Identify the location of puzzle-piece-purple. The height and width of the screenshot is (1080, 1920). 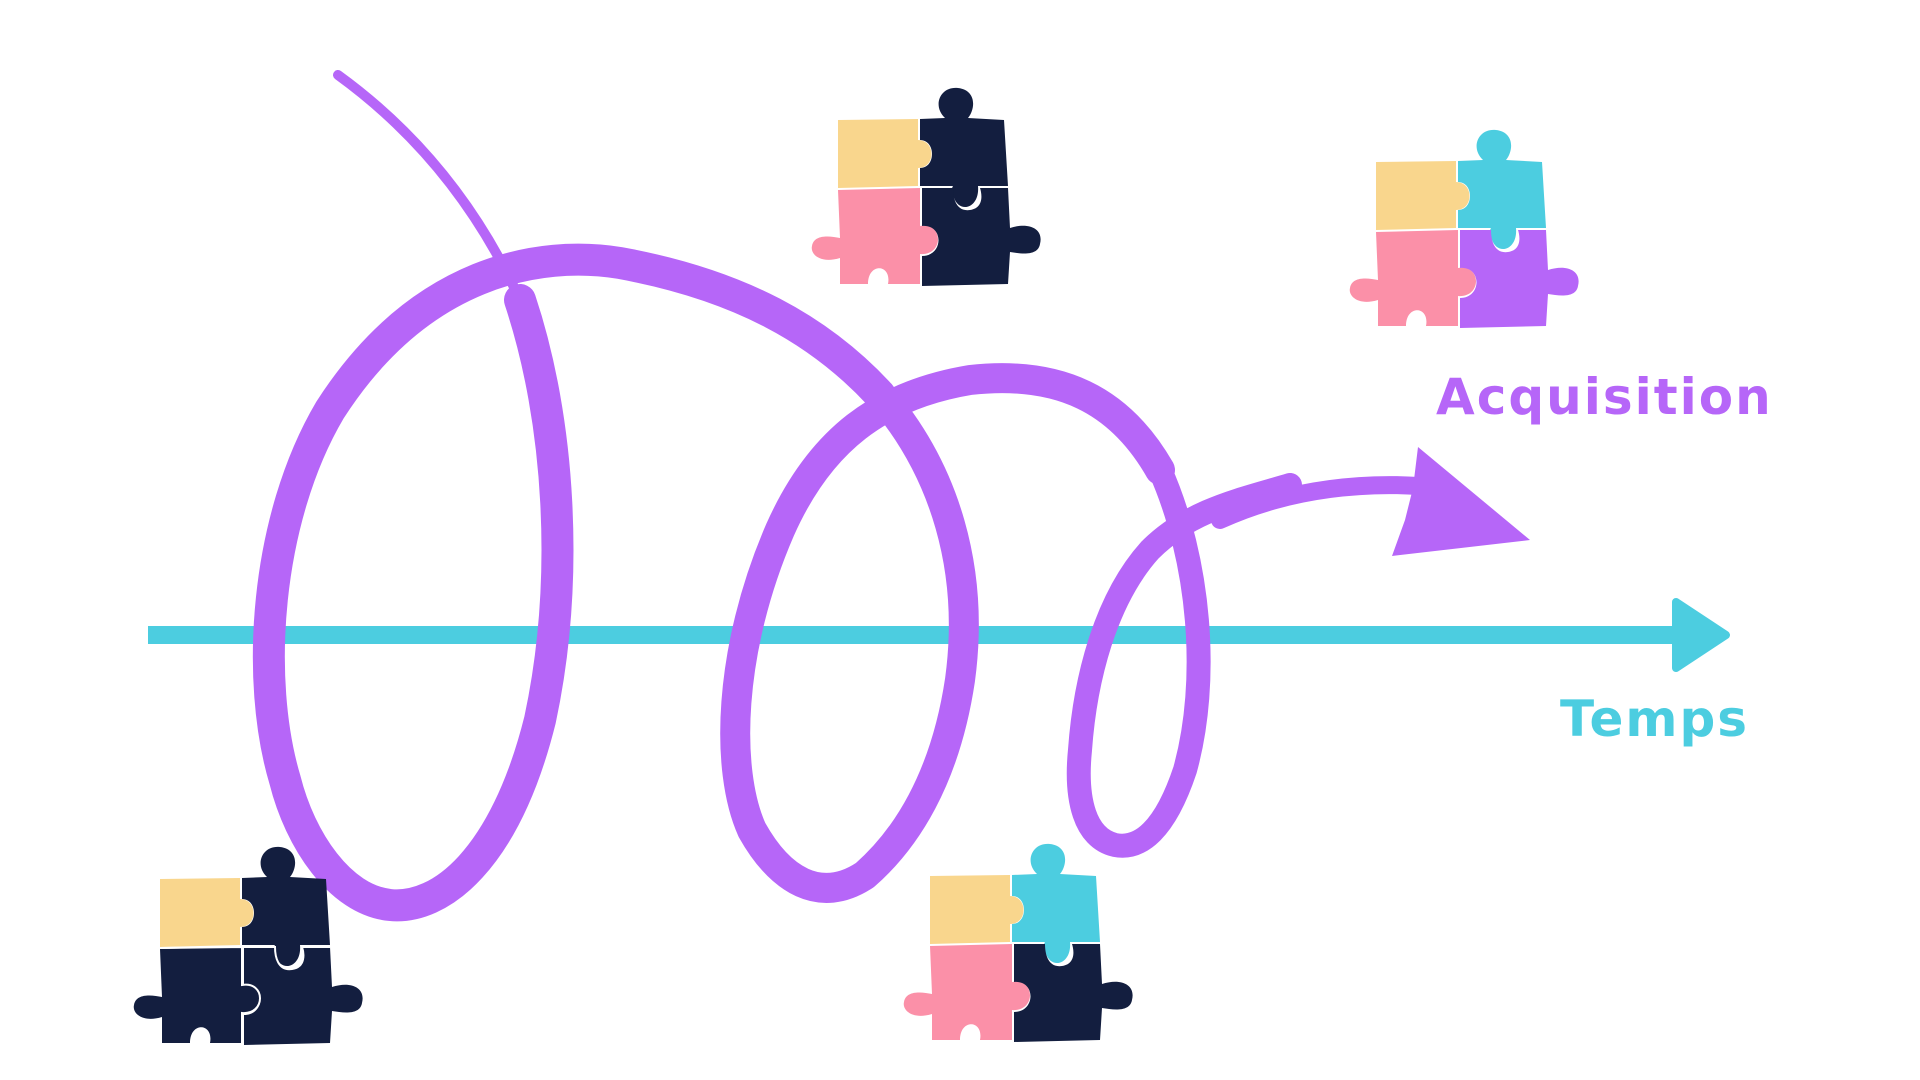
(1519, 279).